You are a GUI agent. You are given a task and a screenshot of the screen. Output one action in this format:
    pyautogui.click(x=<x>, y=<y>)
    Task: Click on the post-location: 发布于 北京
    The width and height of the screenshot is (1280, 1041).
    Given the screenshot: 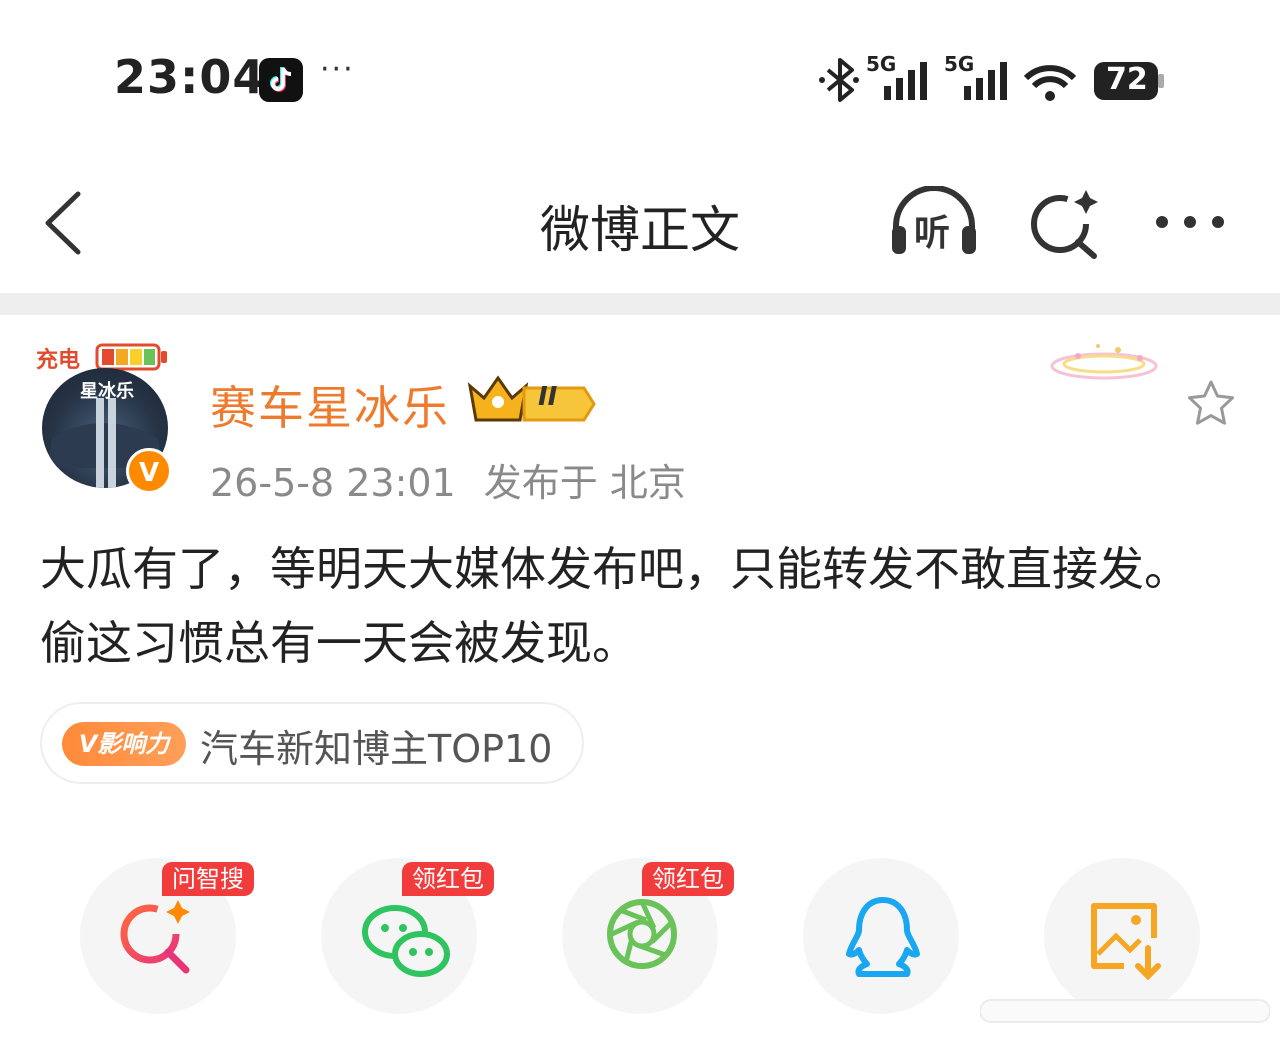 What is the action you would take?
    pyautogui.click(x=584, y=483)
    